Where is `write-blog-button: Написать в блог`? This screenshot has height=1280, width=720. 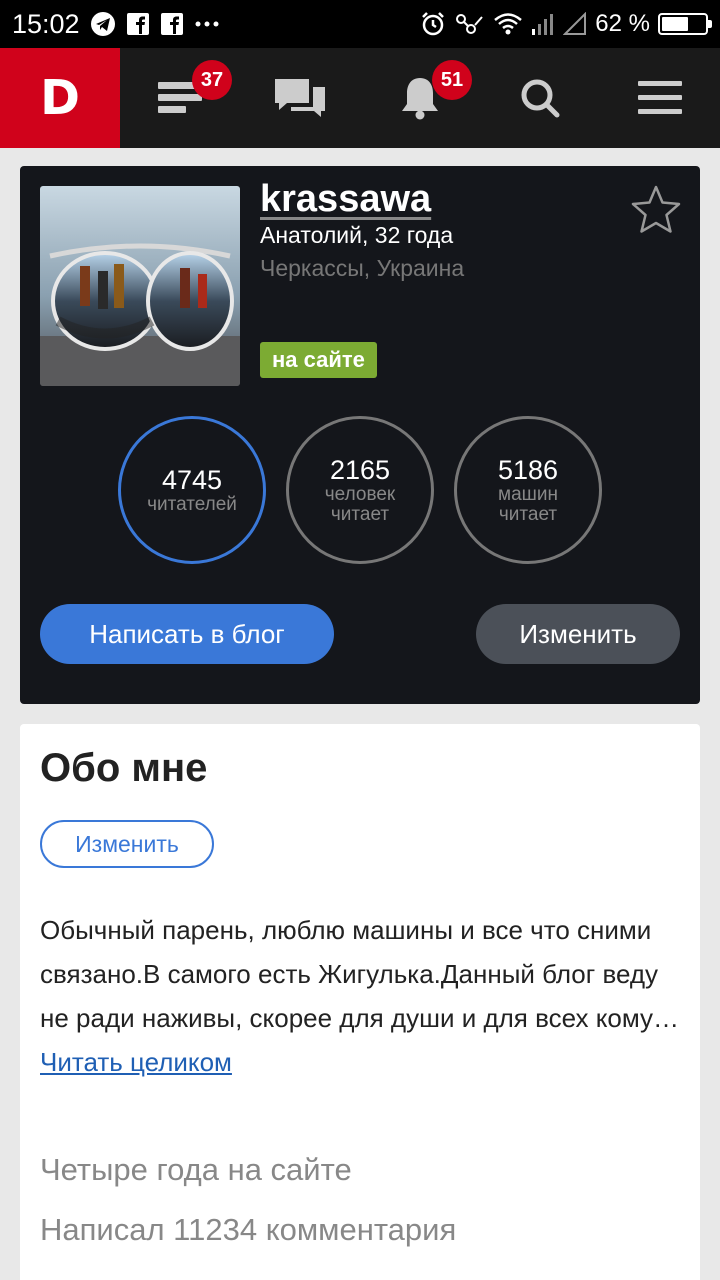
write-blog-button: Написать в блог is located at coordinates (187, 634).